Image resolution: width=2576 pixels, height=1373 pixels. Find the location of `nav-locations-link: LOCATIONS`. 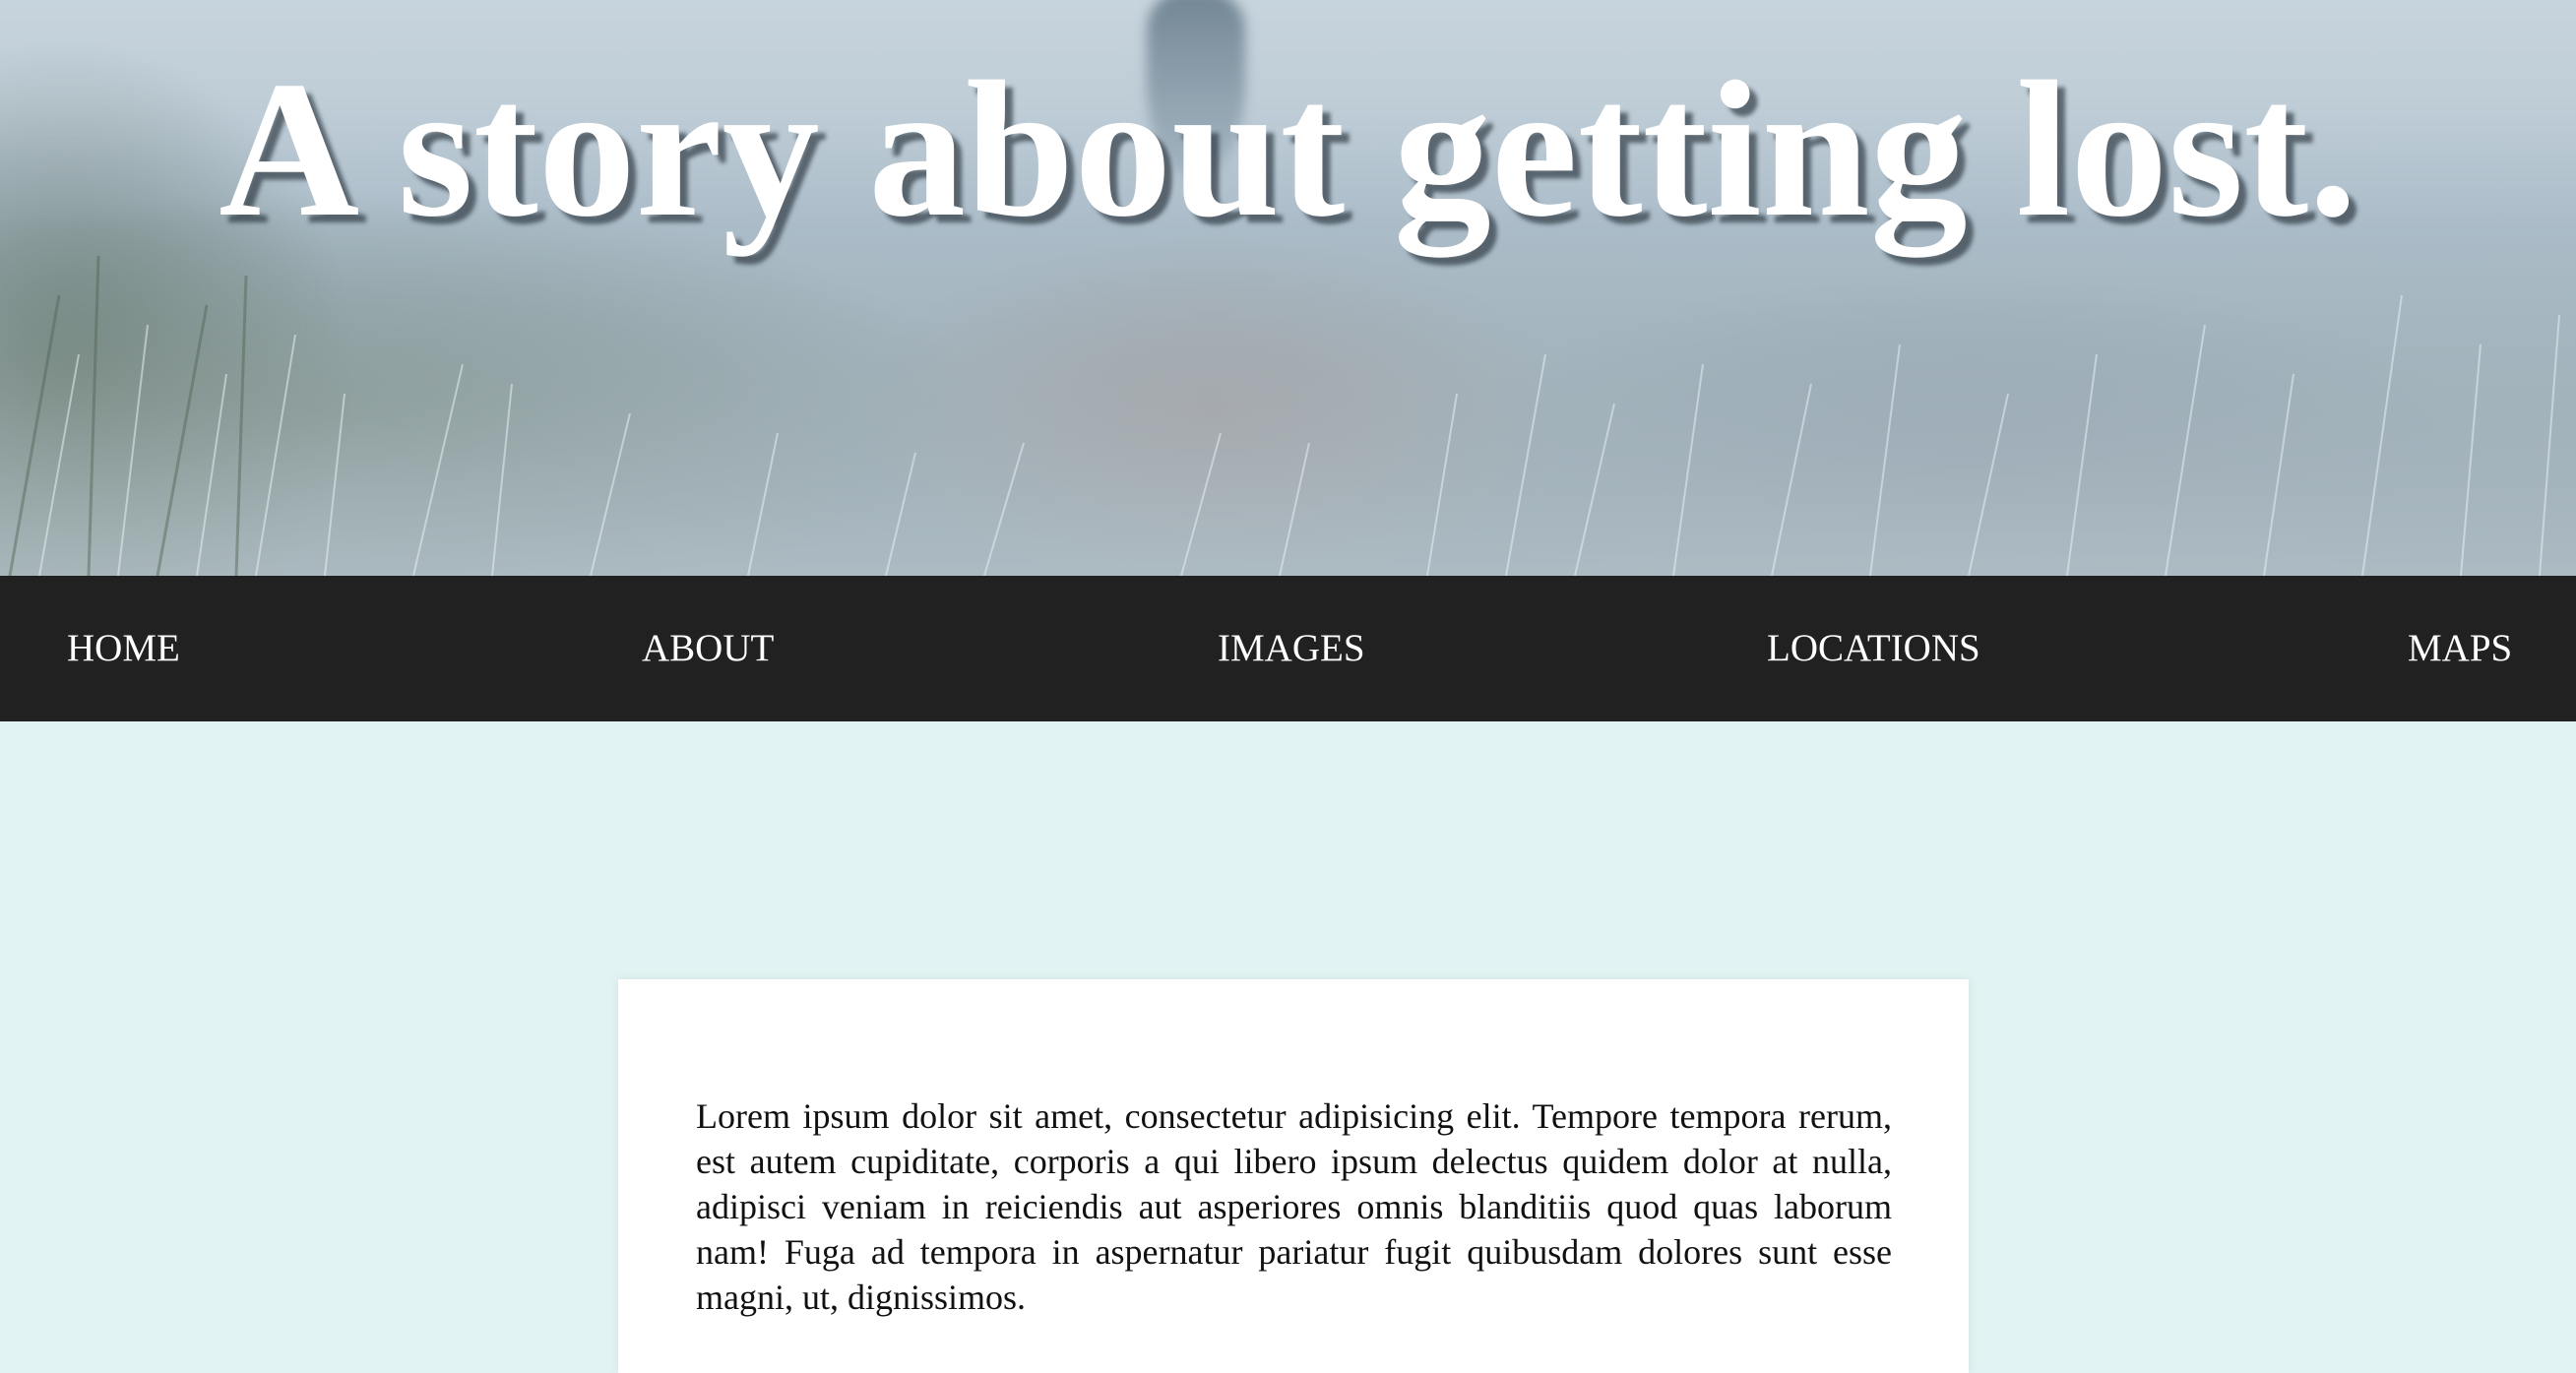

nav-locations-link: LOCATIONS is located at coordinates (1873, 648).